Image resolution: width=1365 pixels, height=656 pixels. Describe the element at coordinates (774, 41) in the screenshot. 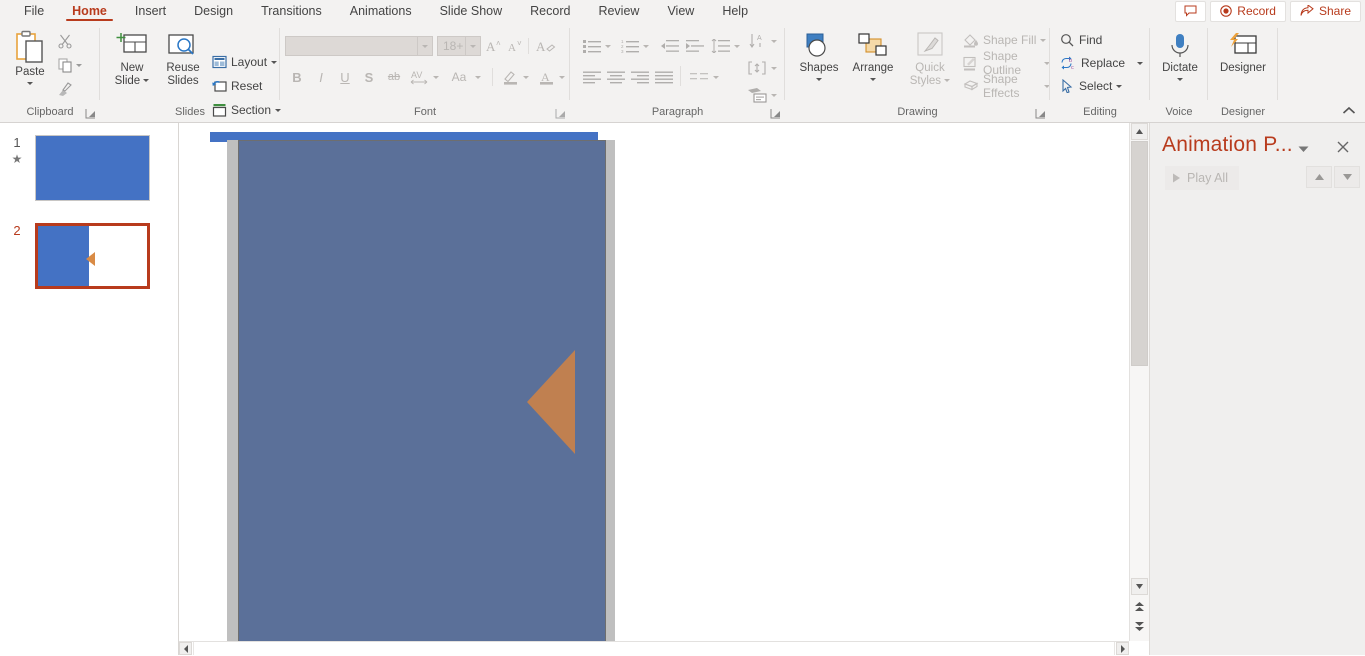

I see `text-direction-dropdown` at that location.